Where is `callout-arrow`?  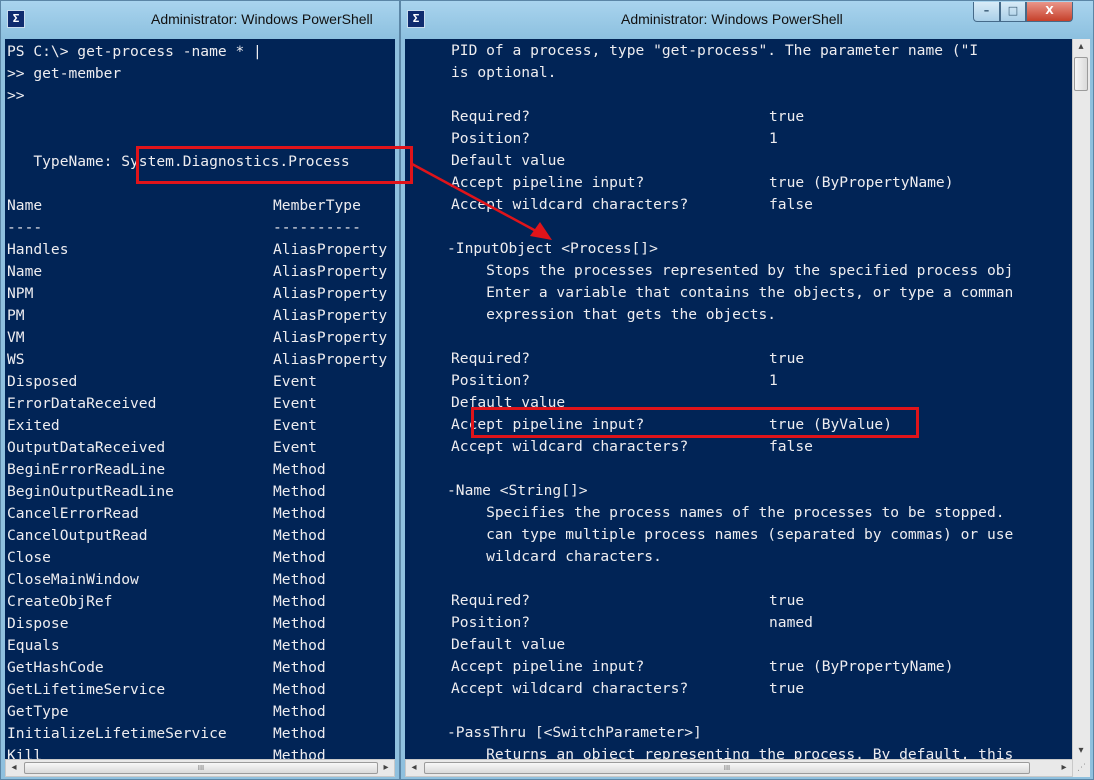 callout-arrow is located at coordinates (481, 201).